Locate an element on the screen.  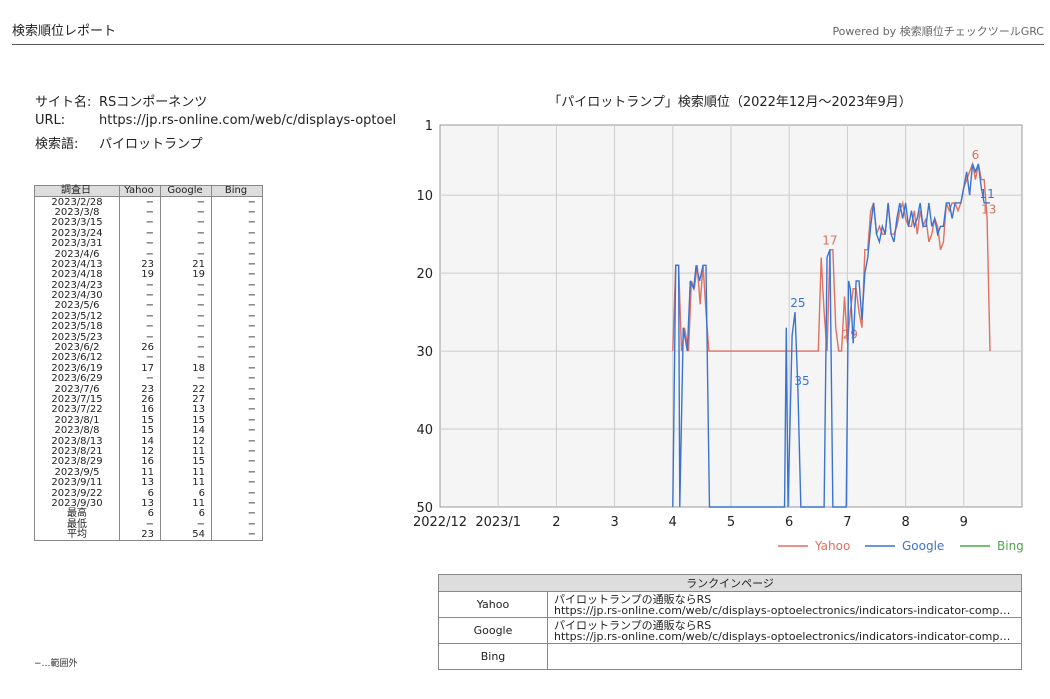
table-row: 2023/3/31− − − is located at coordinates (148, 244).